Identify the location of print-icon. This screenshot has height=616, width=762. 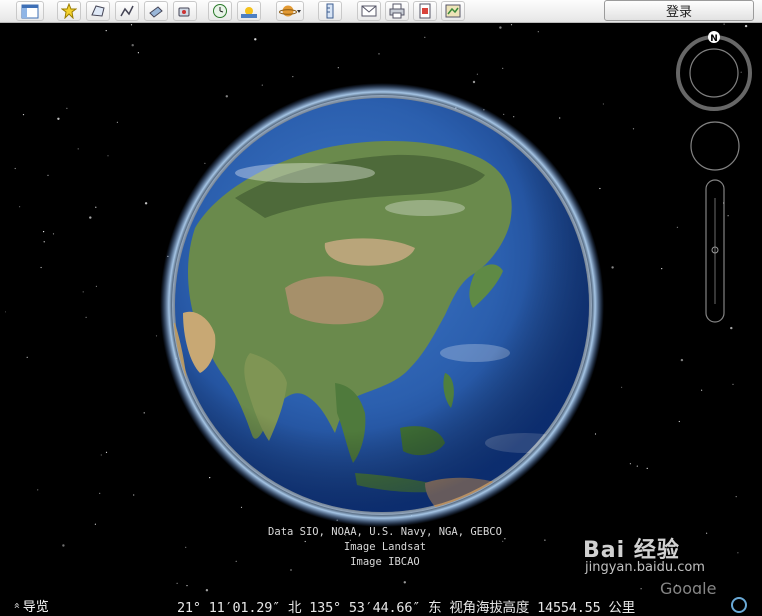
(397, 11).